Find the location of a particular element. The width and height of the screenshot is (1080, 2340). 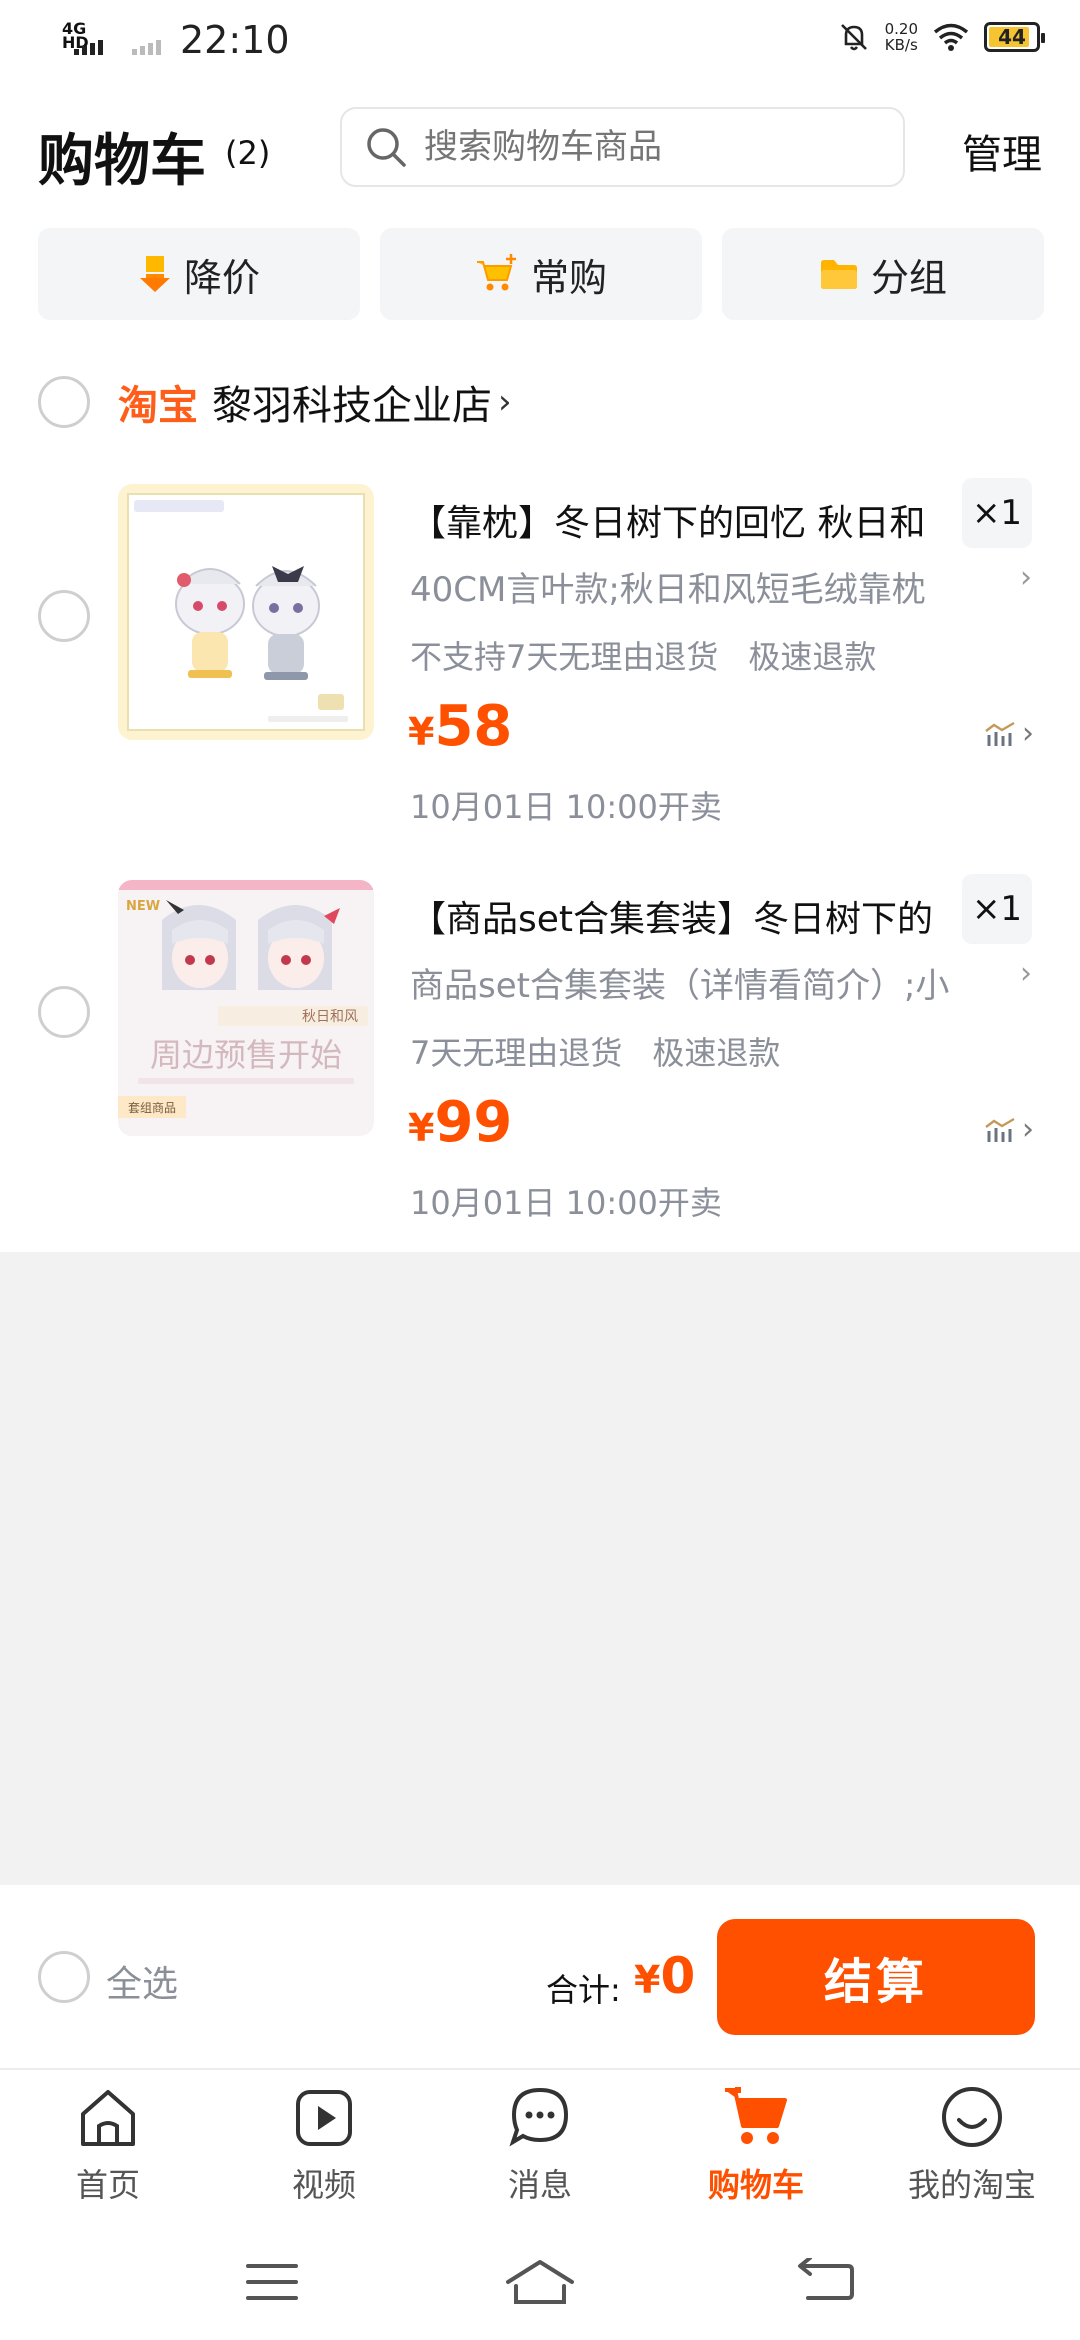

shop-select-radio is located at coordinates (64, 402).